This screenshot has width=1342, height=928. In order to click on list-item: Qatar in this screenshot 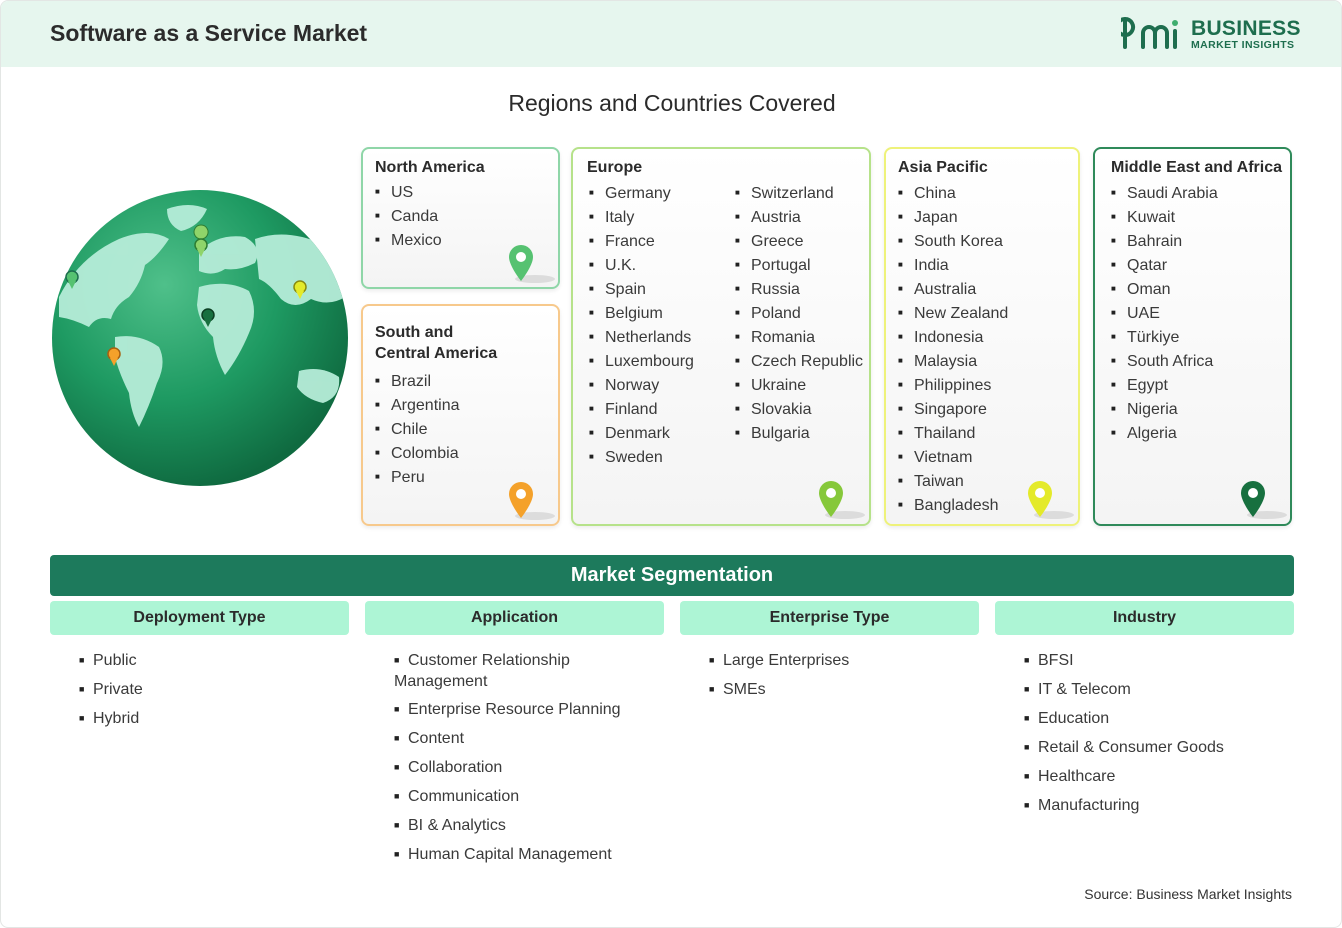, I will do `click(1164, 267)`.